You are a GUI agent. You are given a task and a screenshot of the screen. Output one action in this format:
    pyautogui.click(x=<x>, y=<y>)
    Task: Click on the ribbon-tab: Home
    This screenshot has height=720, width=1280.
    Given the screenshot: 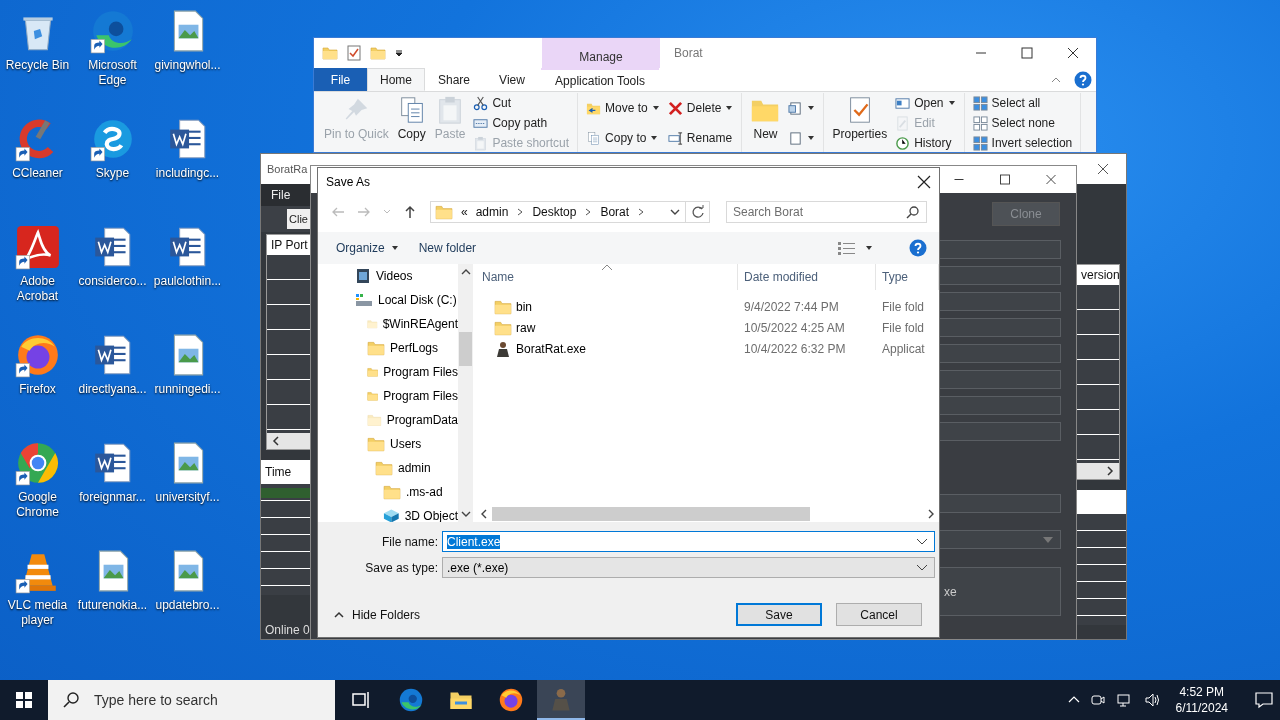 What is the action you would take?
    pyautogui.click(x=396, y=79)
    